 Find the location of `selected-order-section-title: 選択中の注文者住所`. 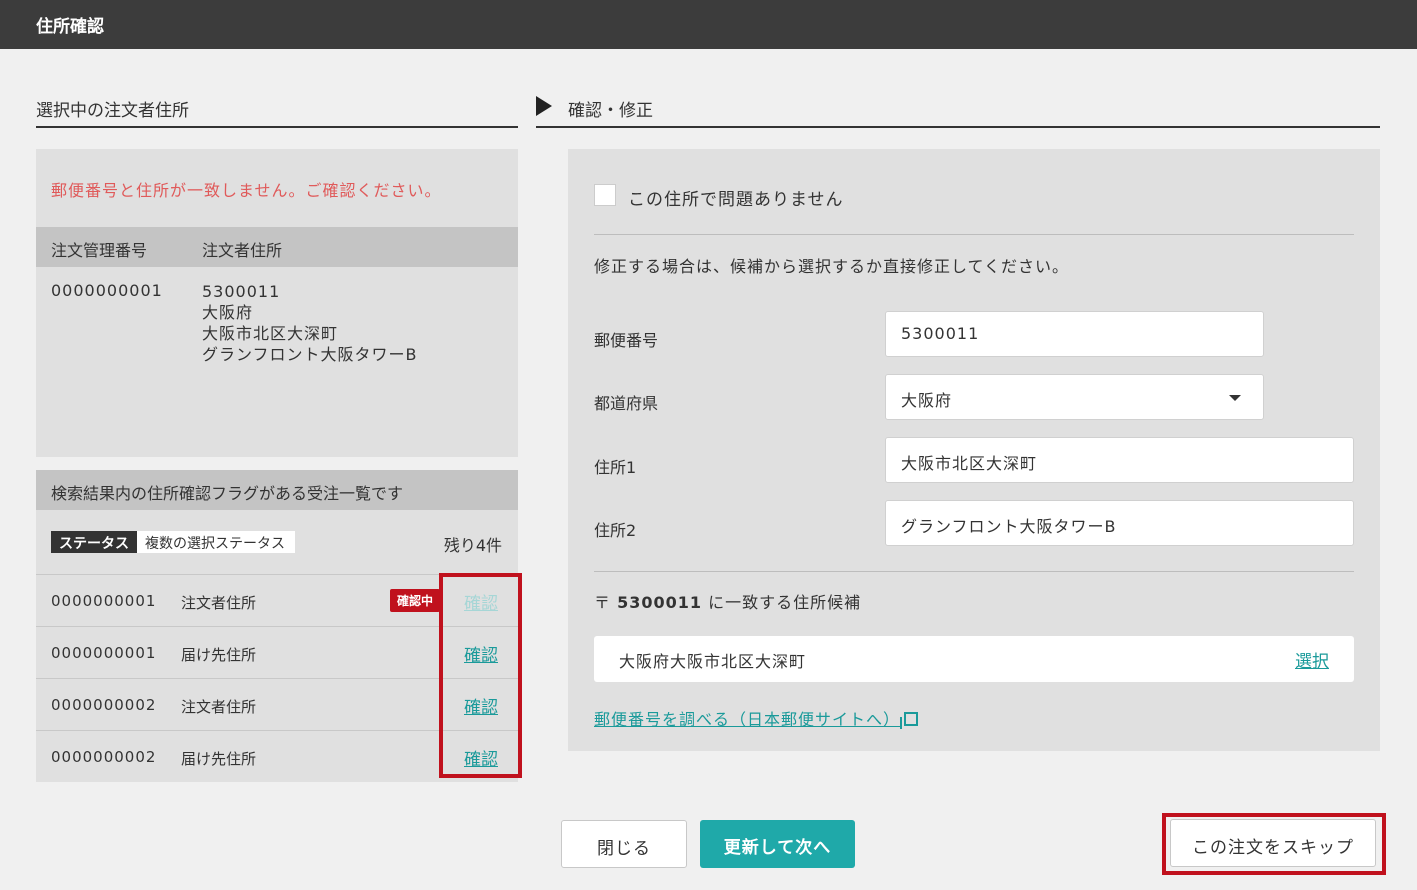

selected-order-section-title: 選択中の注文者住所 is located at coordinates (112, 111).